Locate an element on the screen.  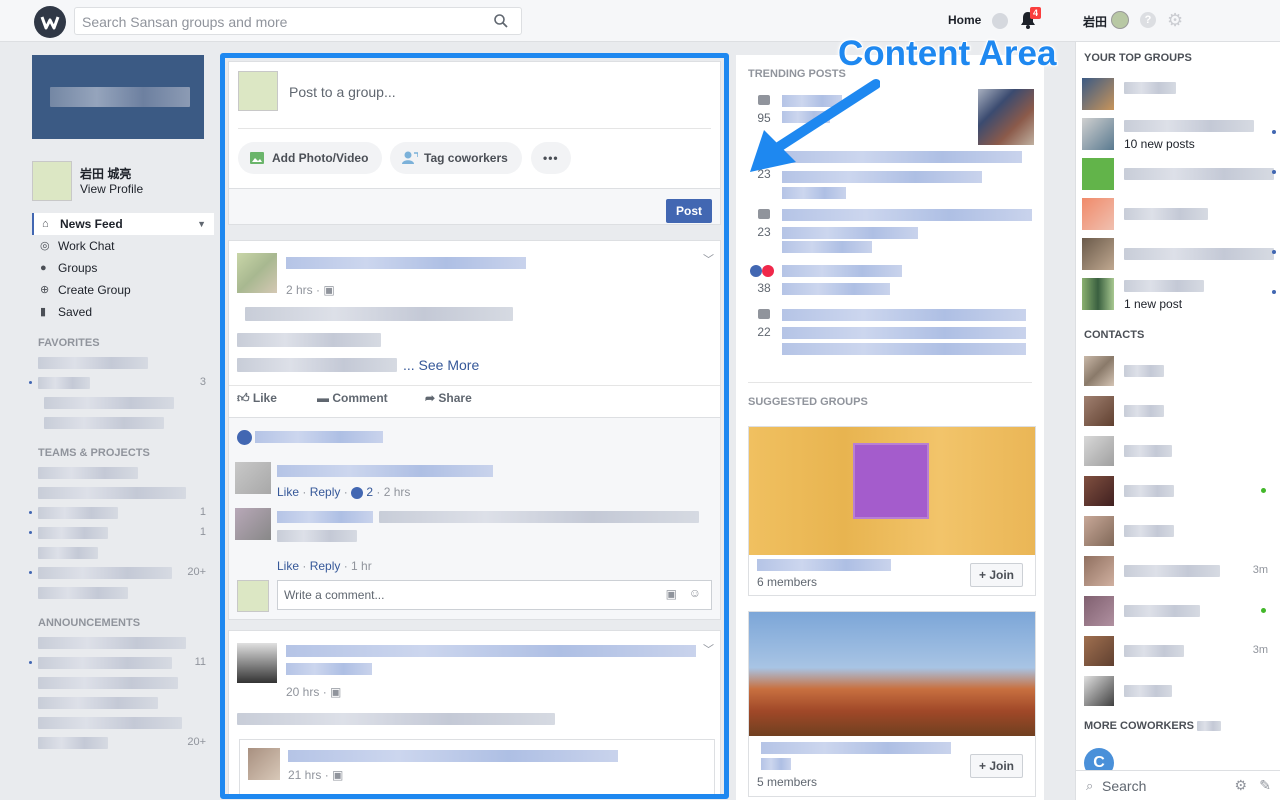
nav-item-saved: ▮ Saved is located at coordinates (123, 312).